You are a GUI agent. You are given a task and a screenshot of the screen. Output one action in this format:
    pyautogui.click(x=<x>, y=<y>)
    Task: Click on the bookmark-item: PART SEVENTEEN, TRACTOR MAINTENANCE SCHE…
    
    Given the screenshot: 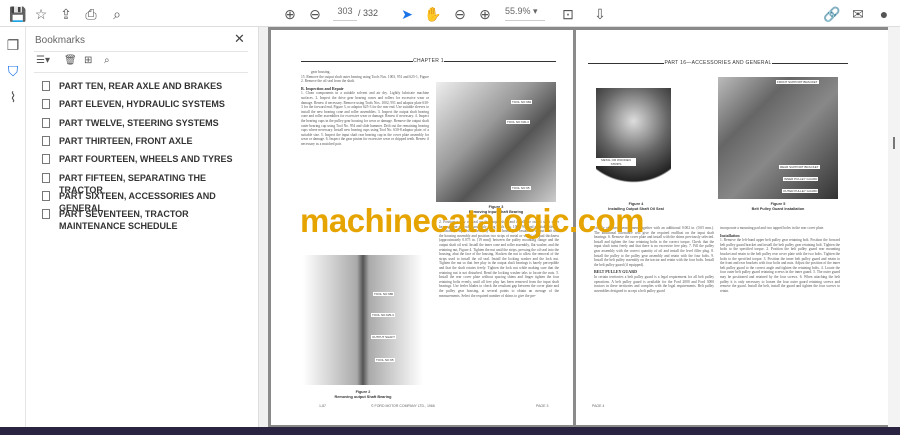 What is the action you would take?
    pyautogui.click(x=142, y=220)
    